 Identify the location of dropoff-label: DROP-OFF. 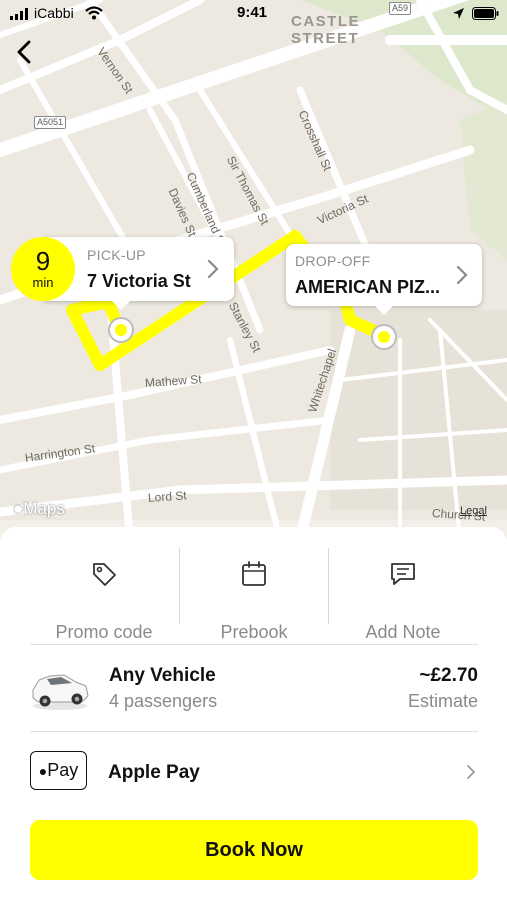
(333, 261).